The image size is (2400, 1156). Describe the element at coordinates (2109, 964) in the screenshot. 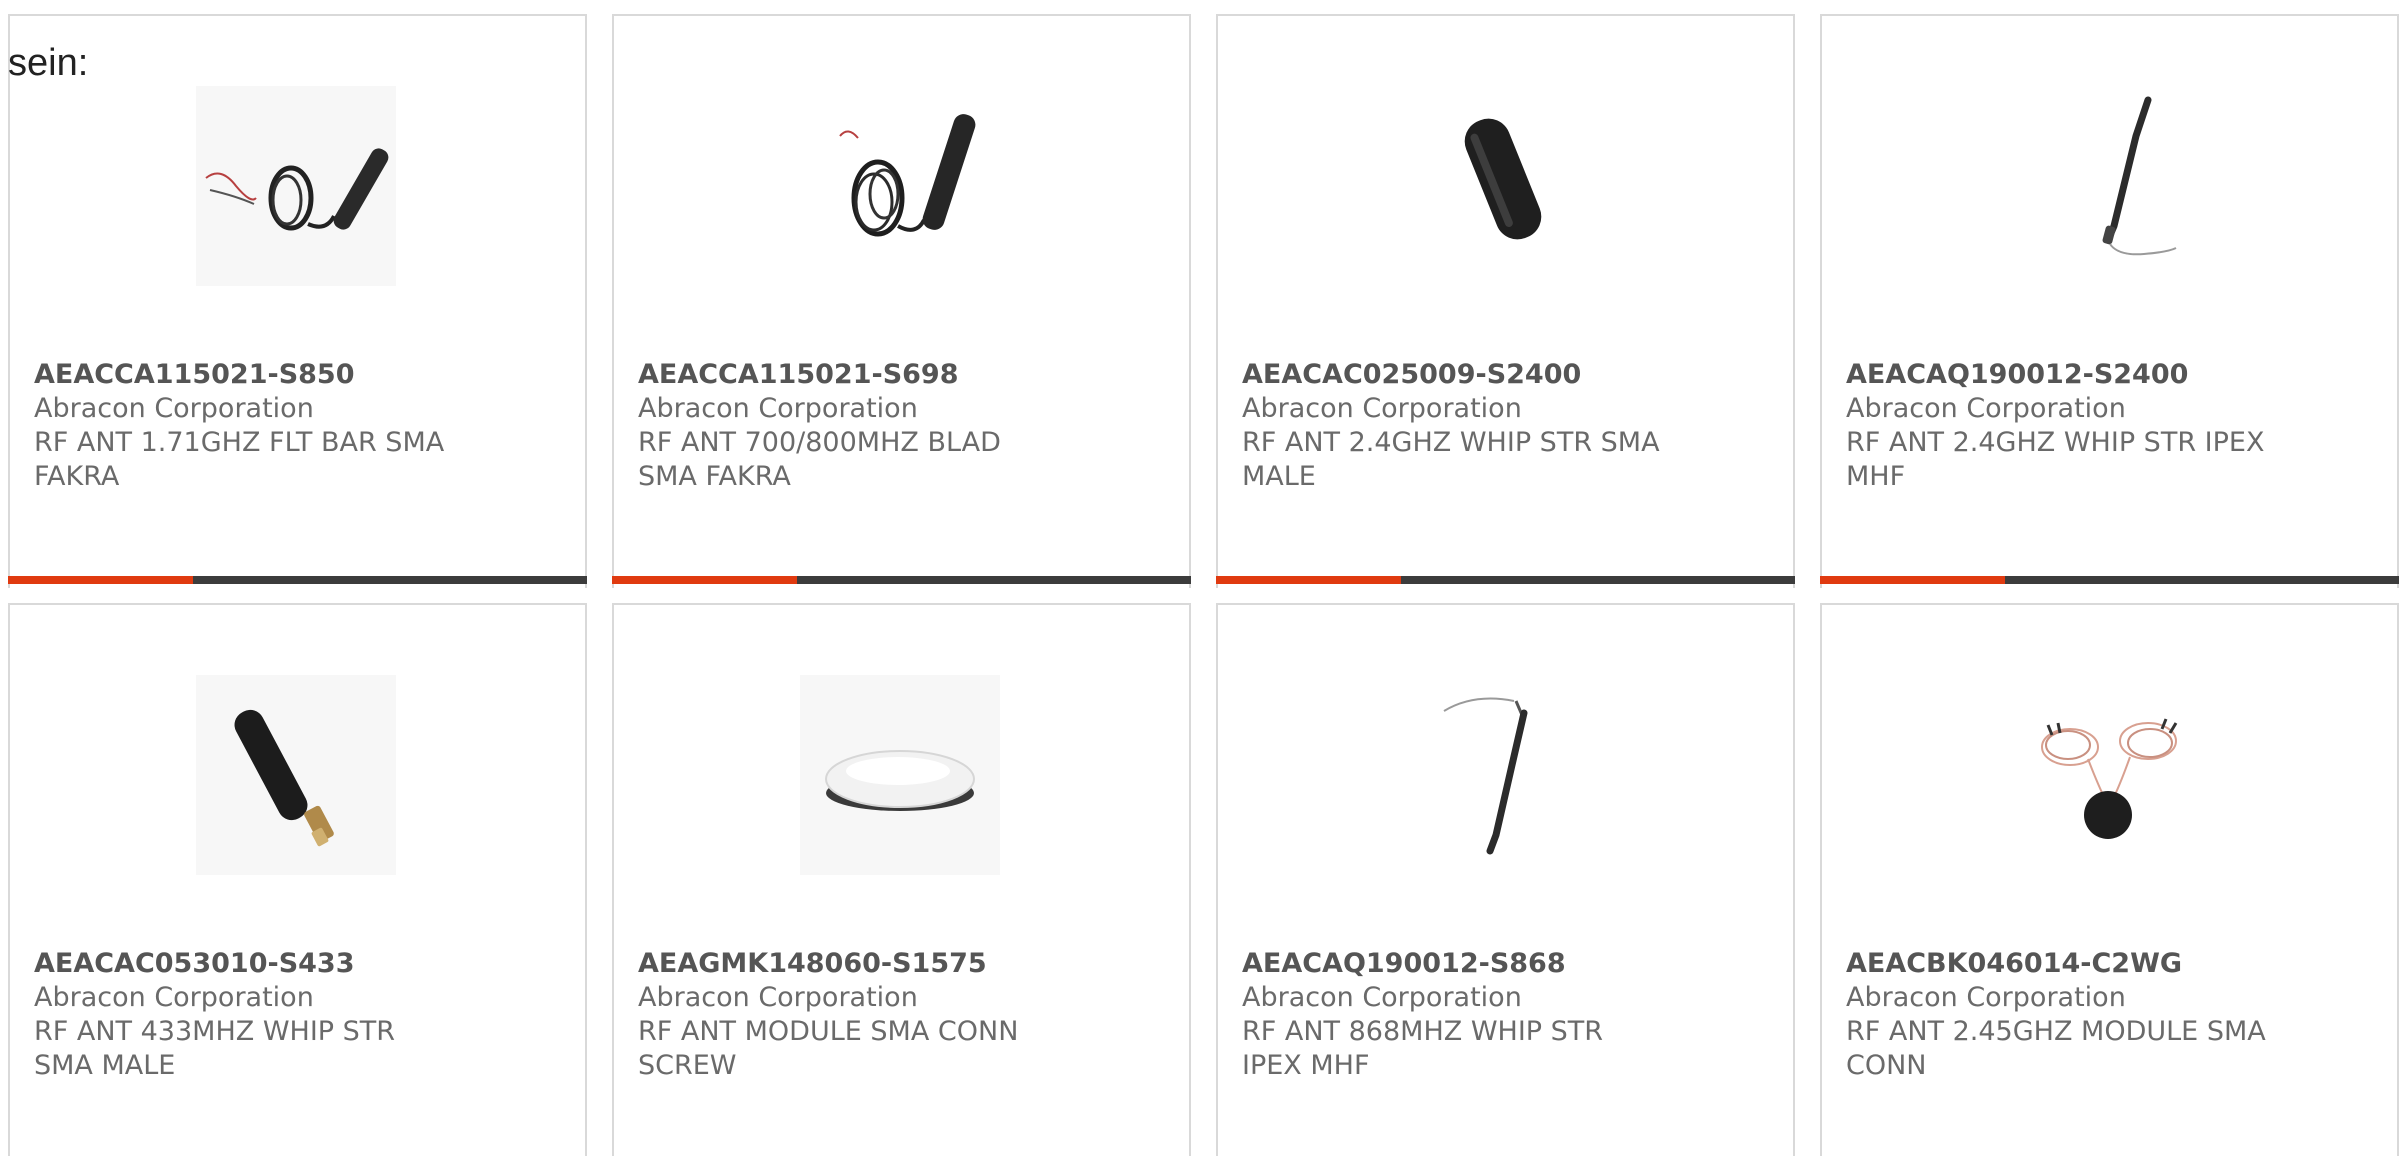

I see `part-number: AEACBK046014-C2WG` at that location.